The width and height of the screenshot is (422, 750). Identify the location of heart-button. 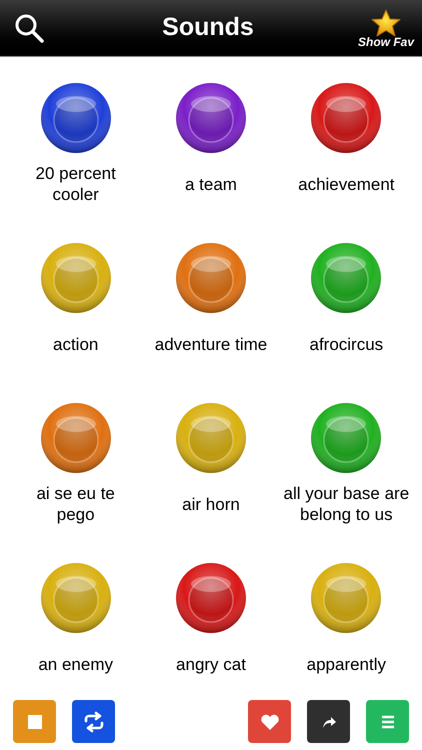
(269, 721).